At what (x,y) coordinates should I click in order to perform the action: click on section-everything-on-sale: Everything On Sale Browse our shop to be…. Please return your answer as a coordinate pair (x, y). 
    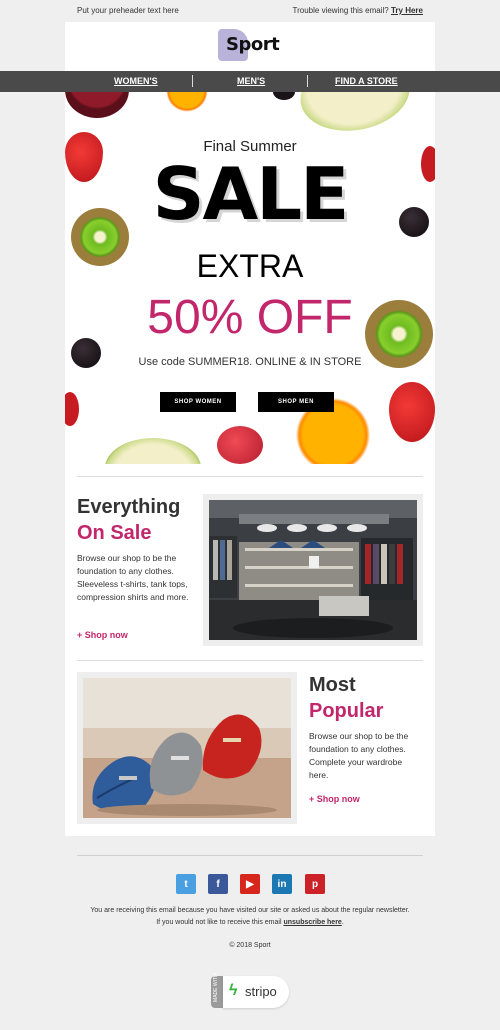
    Looking at the image, I should click on (250, 562).